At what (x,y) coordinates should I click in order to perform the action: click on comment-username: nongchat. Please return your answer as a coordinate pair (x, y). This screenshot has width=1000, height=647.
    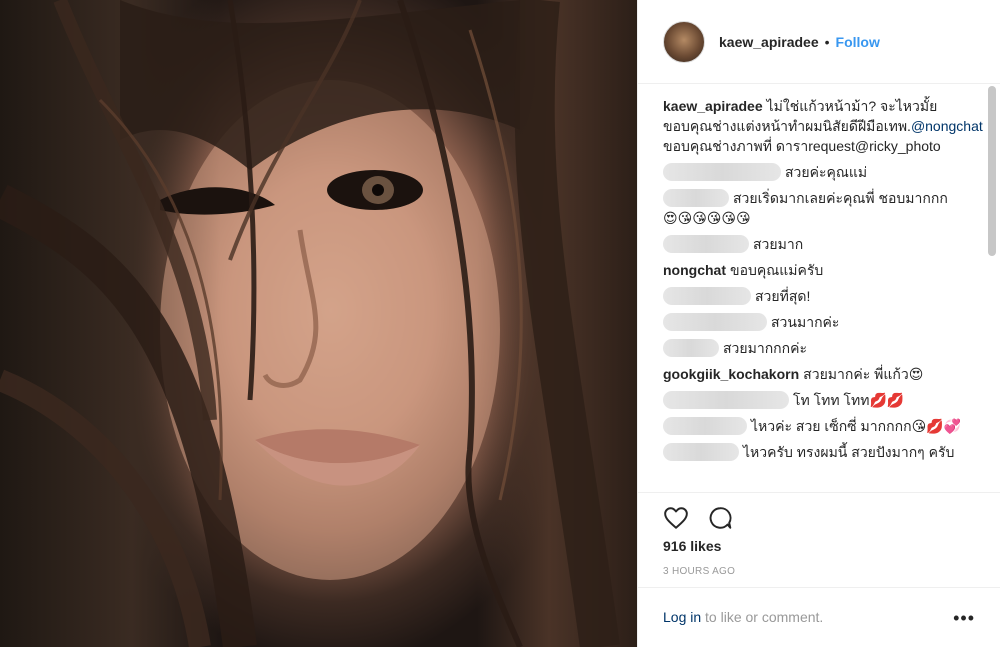
    Looking at the image, I should click on (694, 270).